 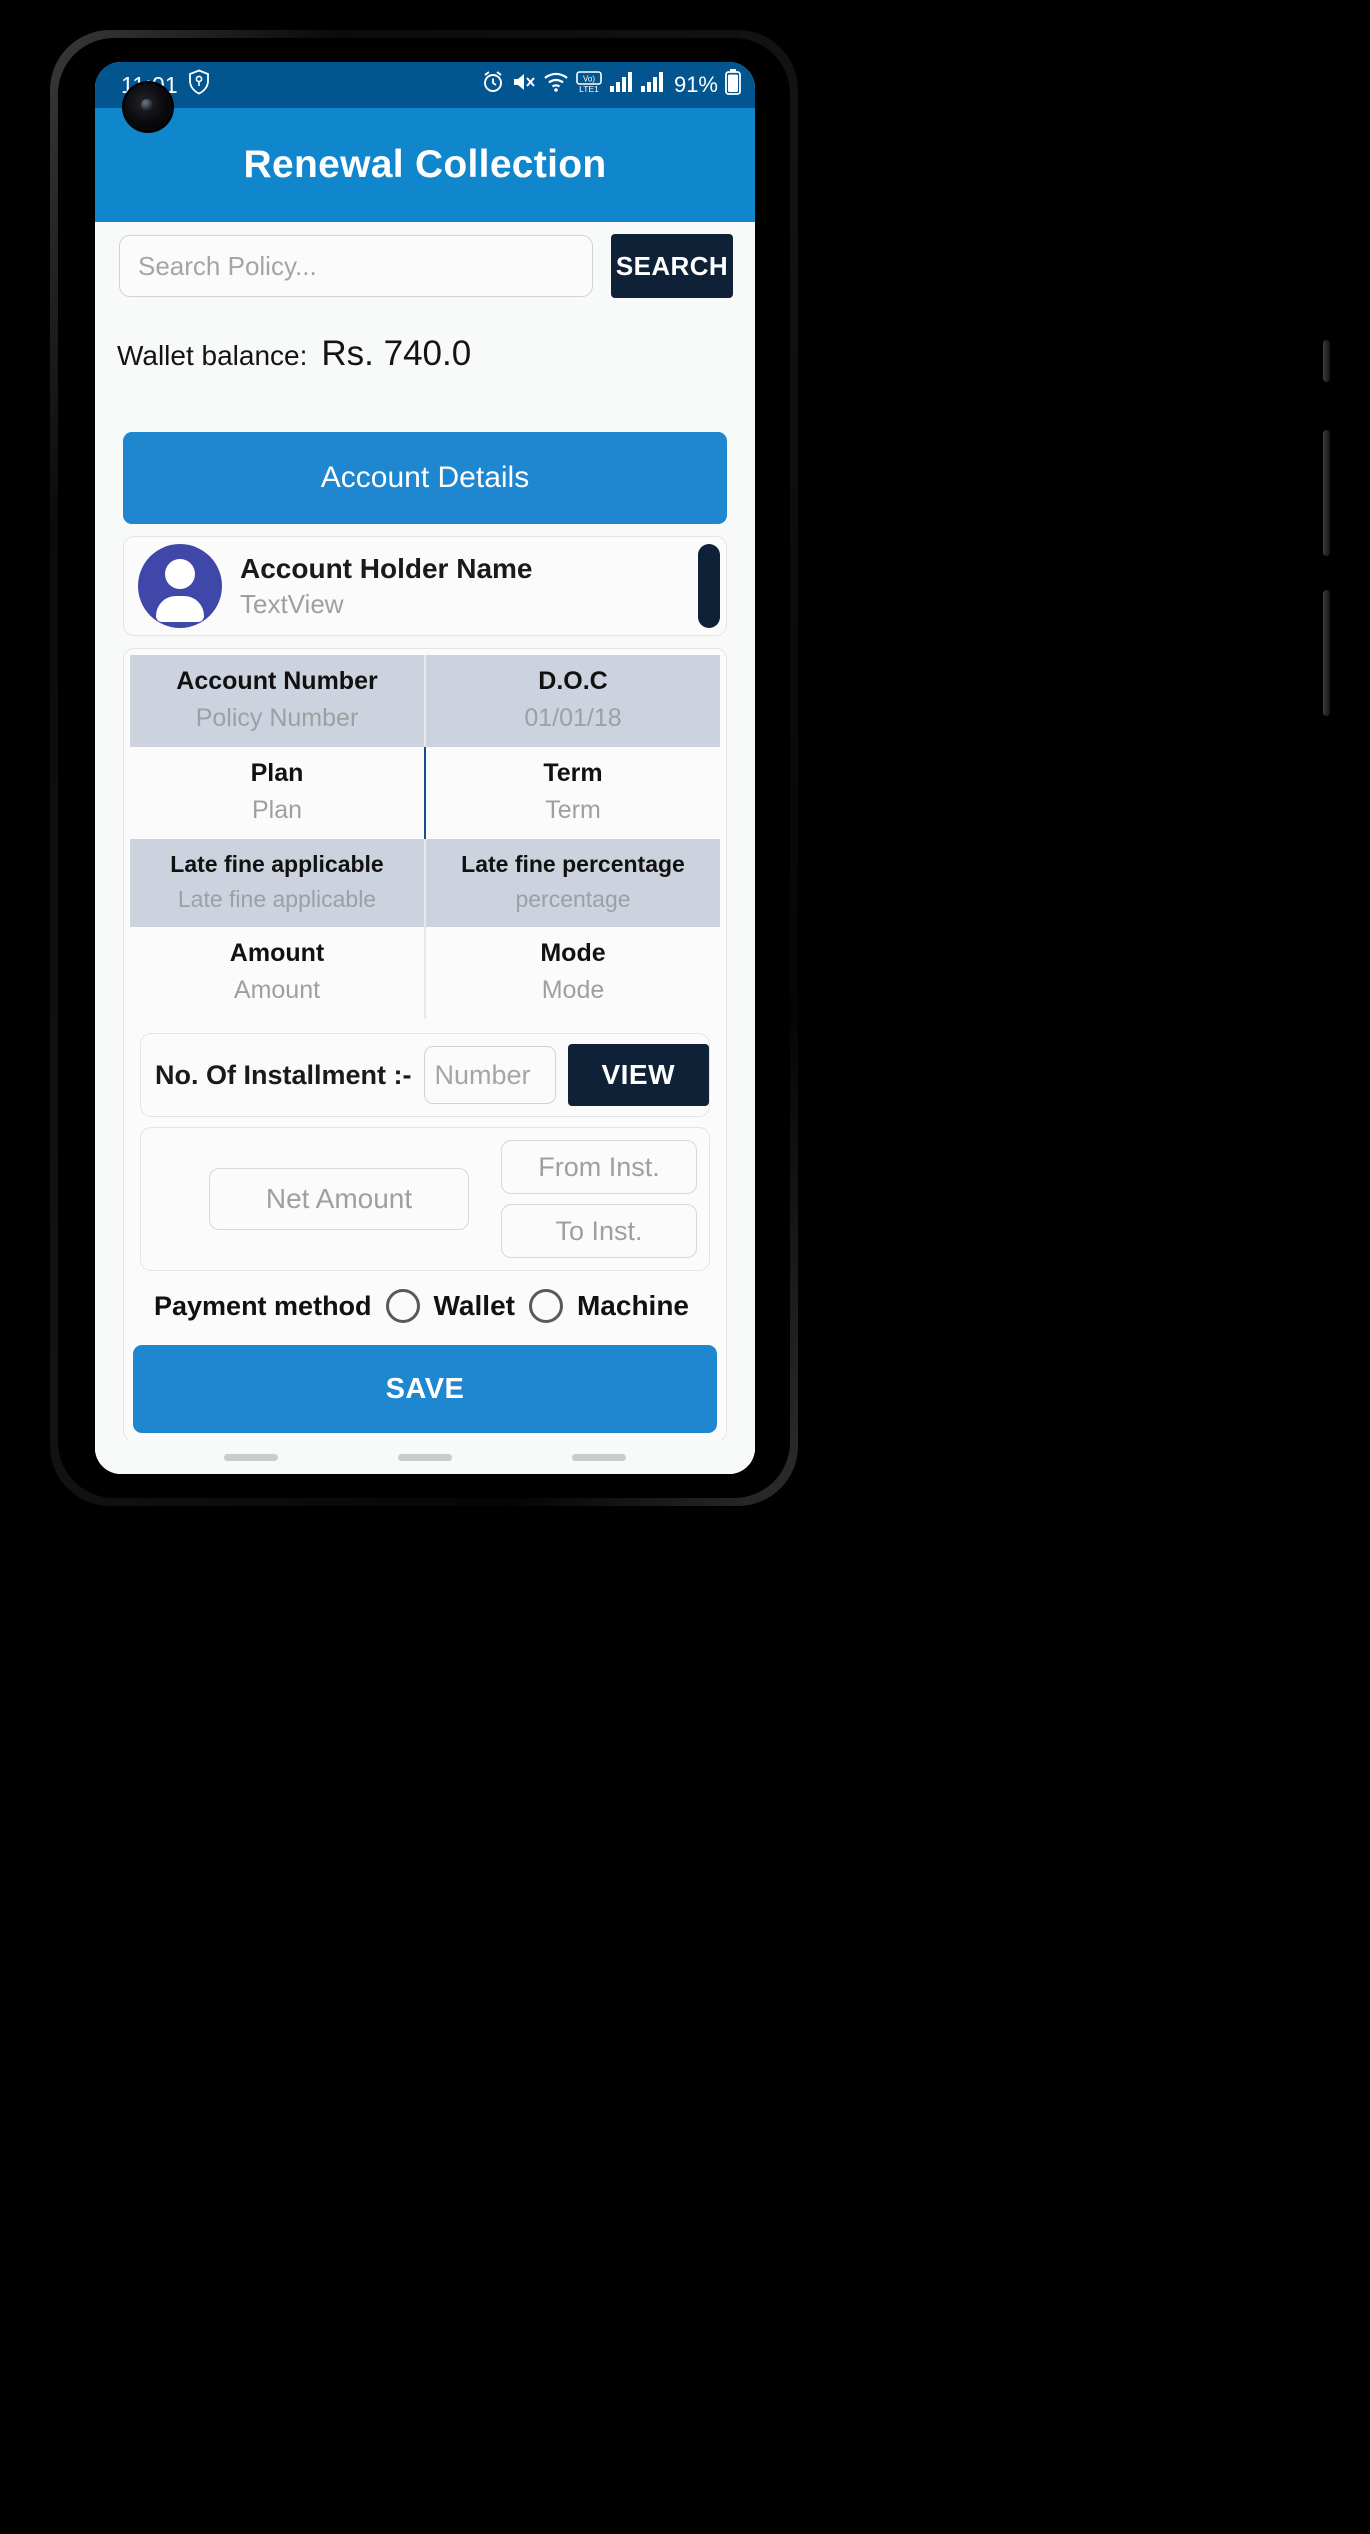 What do you see at coordinates (589, 89) in the screenshot?
I see `svg-text: LTE1` at bounding box center [589, 89].